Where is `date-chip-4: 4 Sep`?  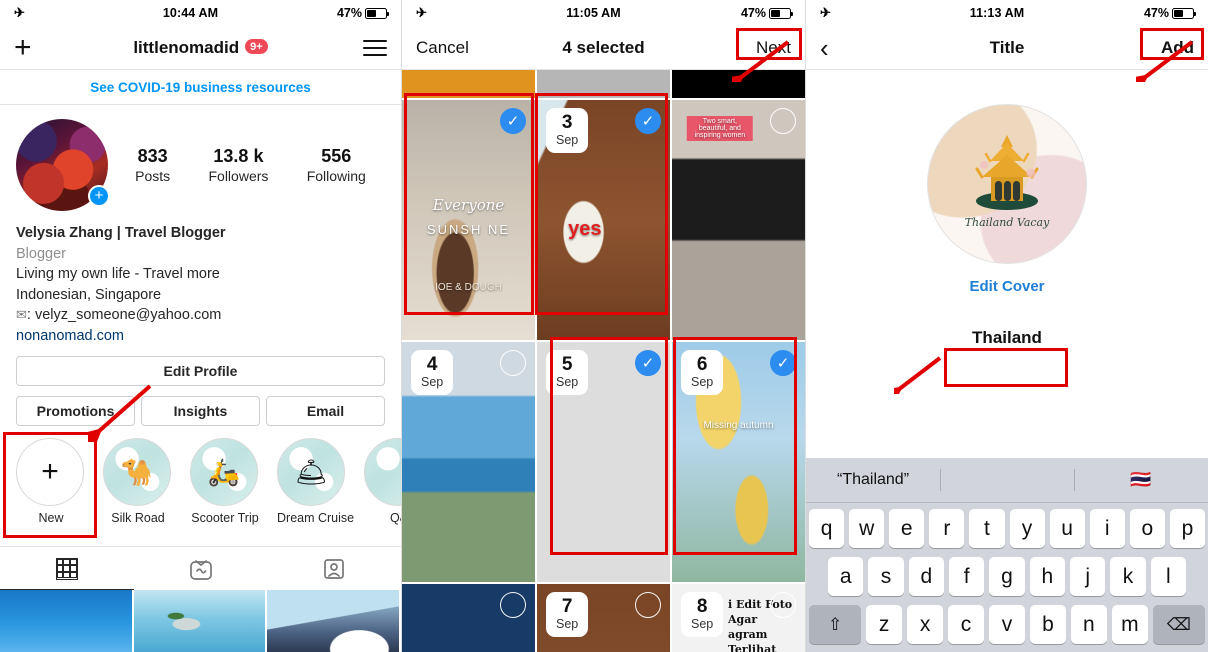 date-chip-4: 4 Sep is located at coordinates (432, 373).